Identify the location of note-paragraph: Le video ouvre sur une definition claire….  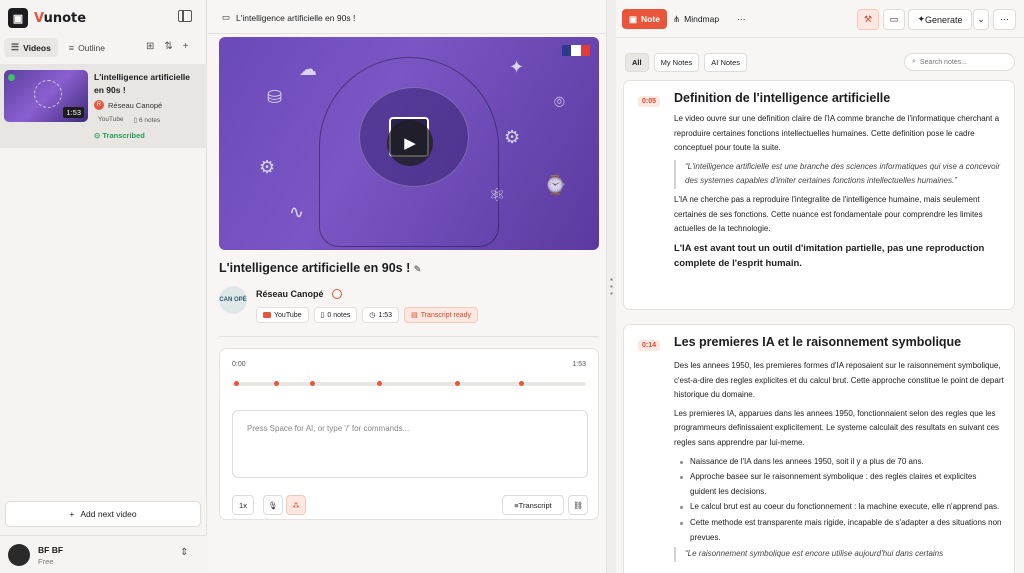
(837, 133).